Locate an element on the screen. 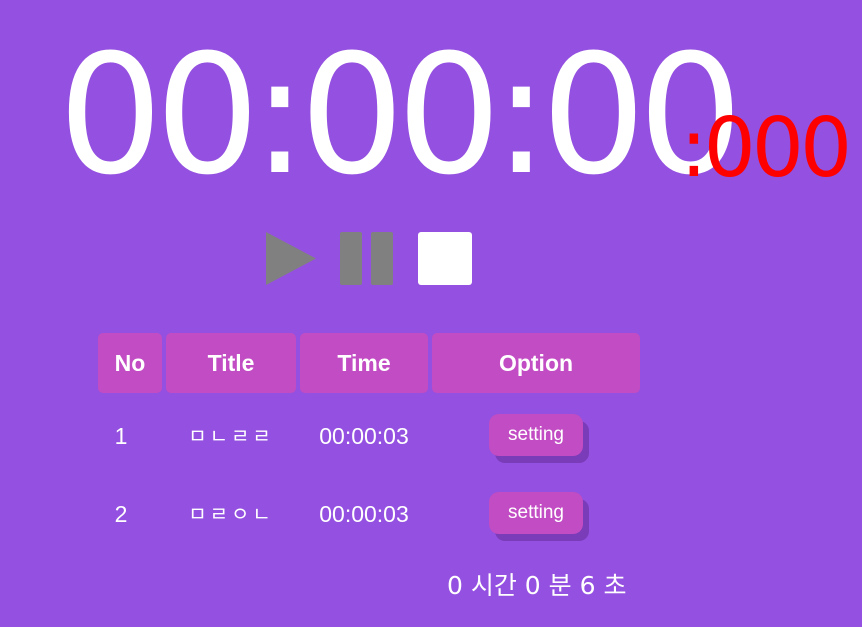  row-title: ㅁㄴㄹㄹ is located at coordinates (231, 436).